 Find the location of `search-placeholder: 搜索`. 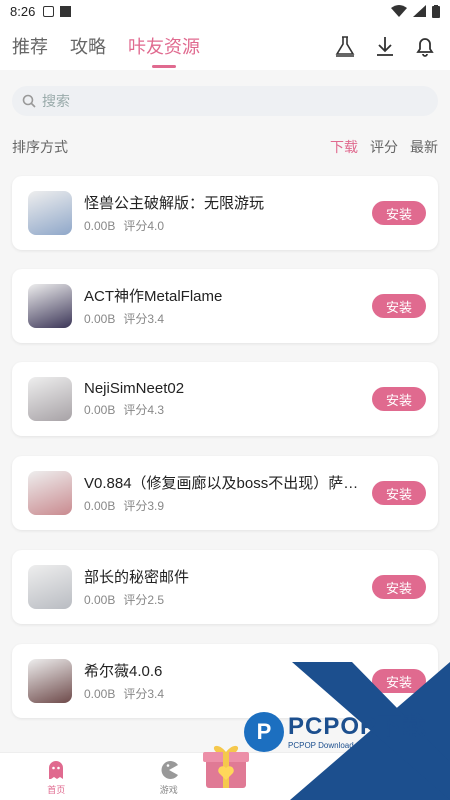

search-placeholder: 搜索 is located at coordinates (56, 101).